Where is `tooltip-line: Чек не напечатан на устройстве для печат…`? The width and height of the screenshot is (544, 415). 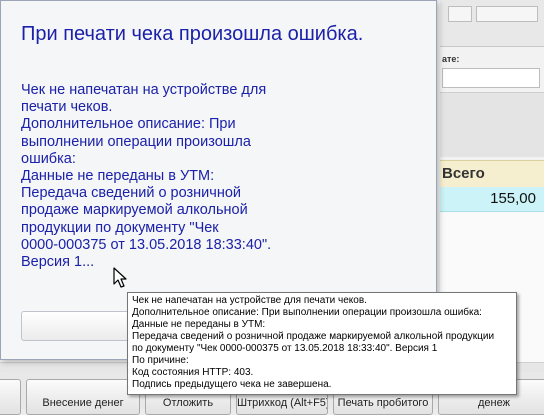
tooltip-line: Чек не напечатан на устройстве для печат… is located at coordinates (249, 300).